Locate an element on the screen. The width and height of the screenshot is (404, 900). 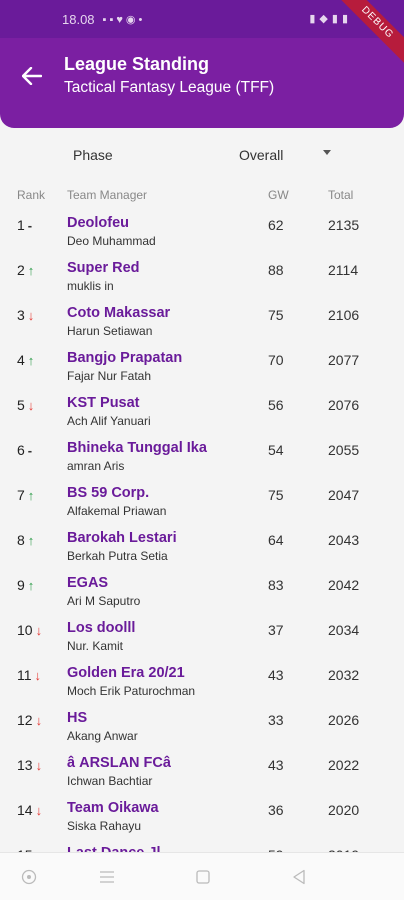
standing-row: 1- Deolofeu Deo Muhammad 62 2135 is located at coordinates (202, 234).